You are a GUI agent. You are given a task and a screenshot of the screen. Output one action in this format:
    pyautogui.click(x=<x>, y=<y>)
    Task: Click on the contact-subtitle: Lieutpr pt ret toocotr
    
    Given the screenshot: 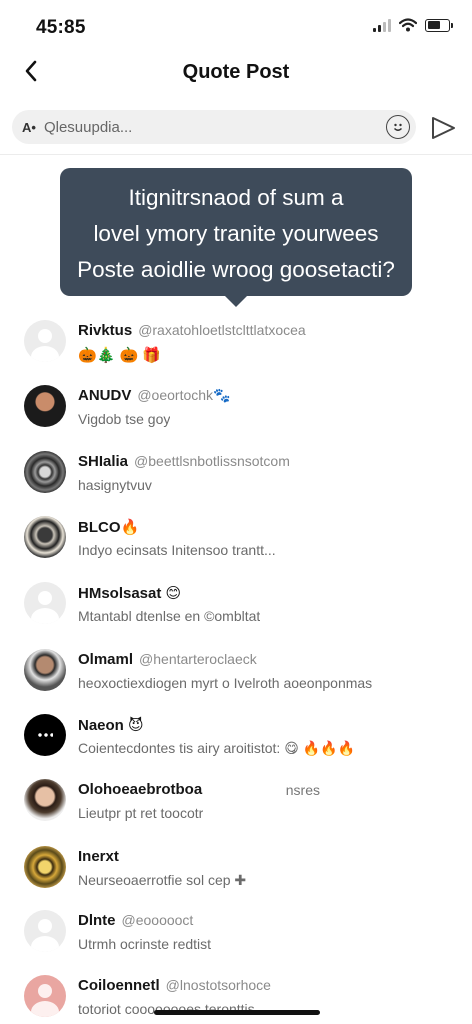 What is the action you would take?
    pyautogui.click(x=141, y=813)
    